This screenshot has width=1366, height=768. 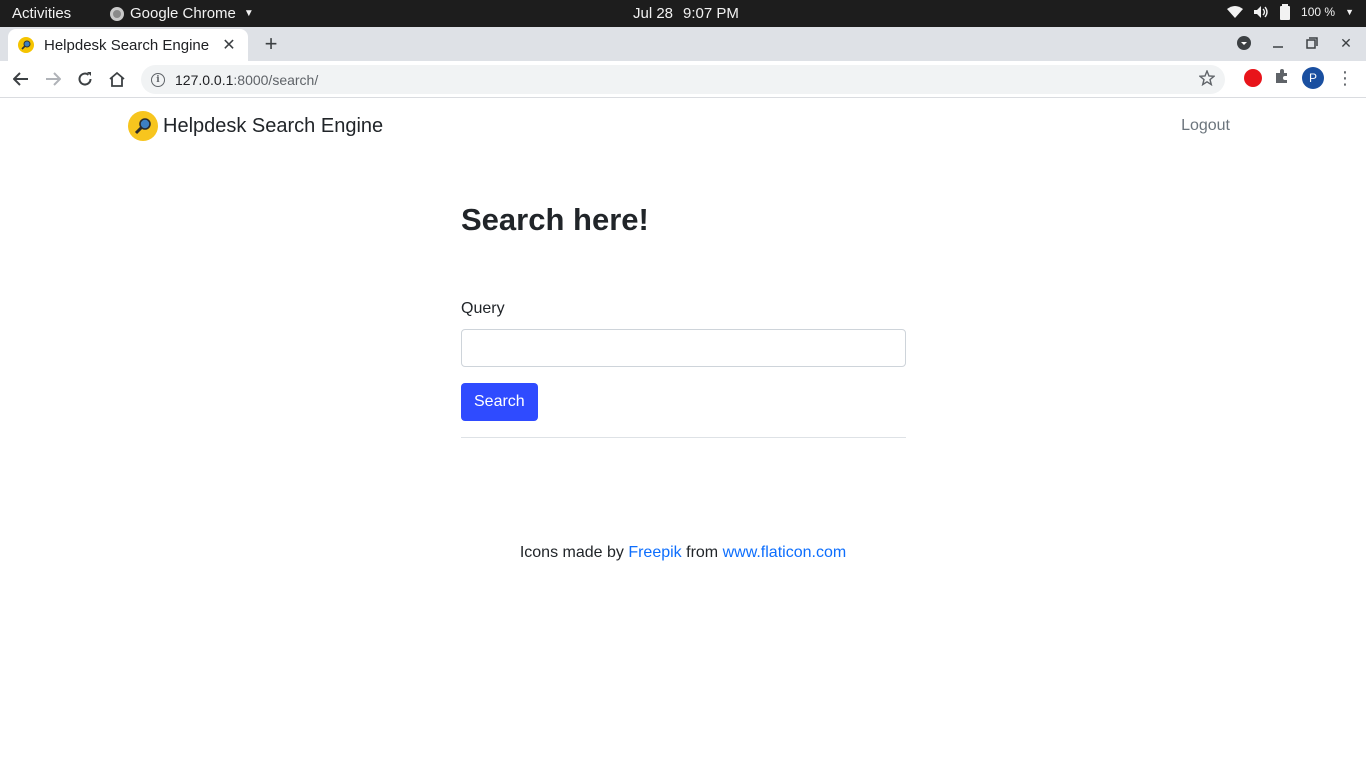 I want to click on app-name: Google Chrome, so click(x=183, y=13).